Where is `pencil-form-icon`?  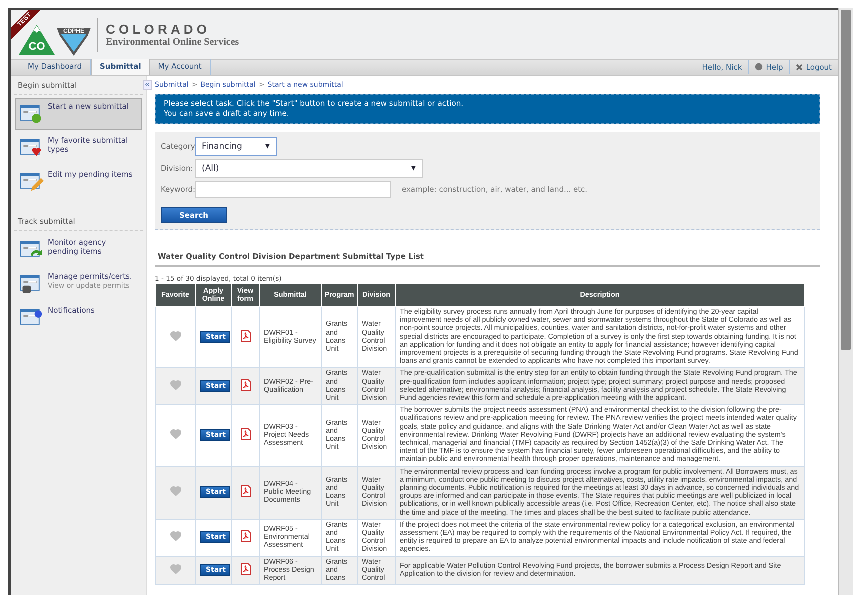 pencil-form-icon is located at coordinates (32, 182).